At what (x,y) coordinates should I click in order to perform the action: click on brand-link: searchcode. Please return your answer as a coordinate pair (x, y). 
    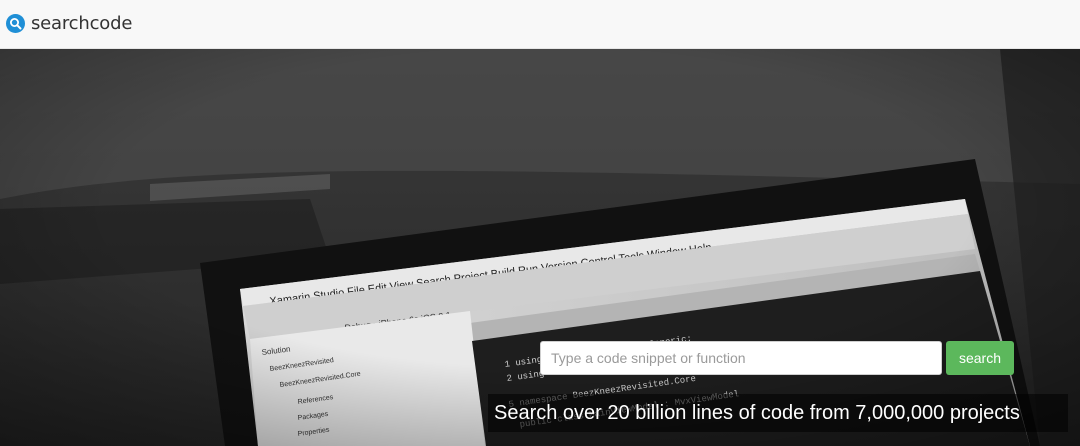
    Looking at the image, I should click on (69, 23).